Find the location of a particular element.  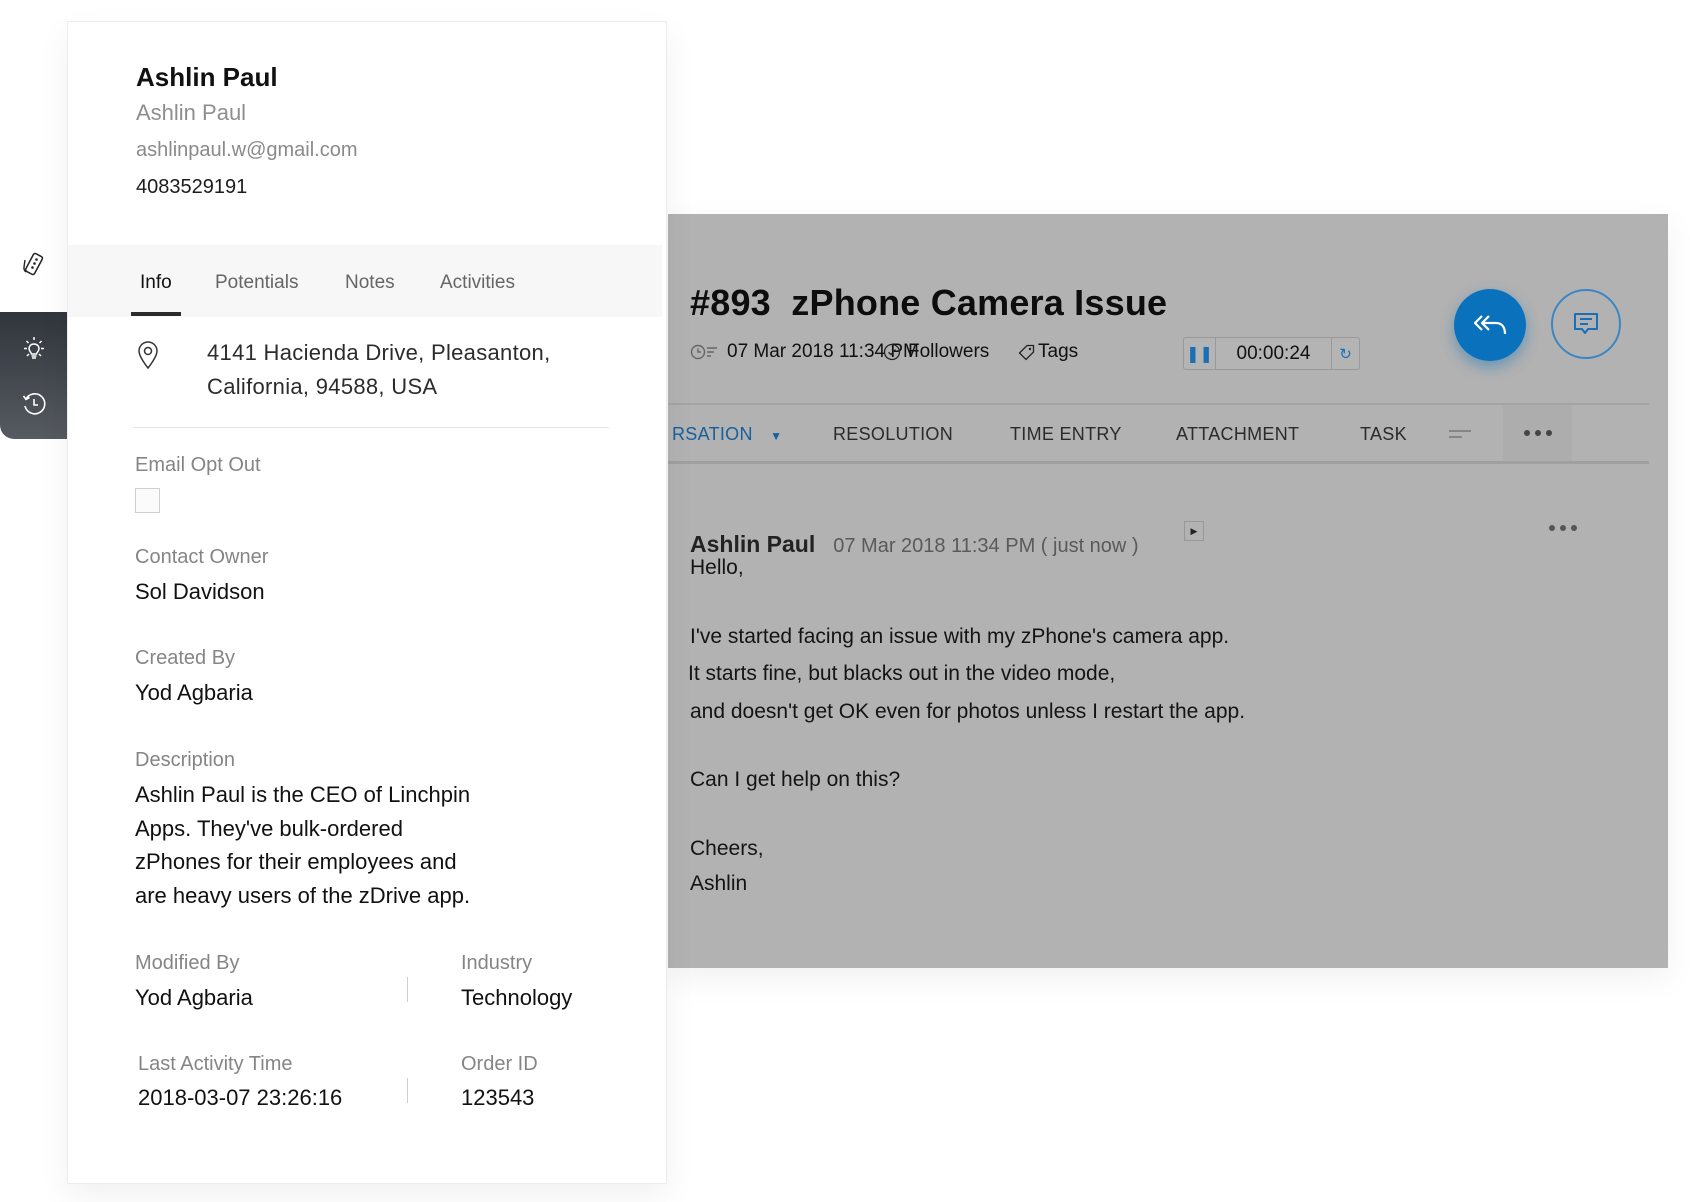

contact-phone: 4083529191 is located at coordinates (191, 187).